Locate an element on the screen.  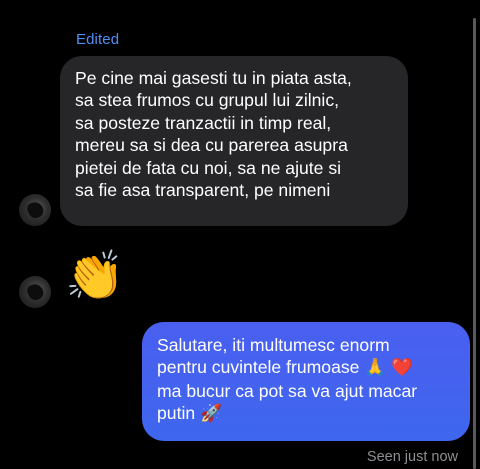
message-line: Pe cine mai gasesti tu in piata asta, is located at coordinates (213, 78).